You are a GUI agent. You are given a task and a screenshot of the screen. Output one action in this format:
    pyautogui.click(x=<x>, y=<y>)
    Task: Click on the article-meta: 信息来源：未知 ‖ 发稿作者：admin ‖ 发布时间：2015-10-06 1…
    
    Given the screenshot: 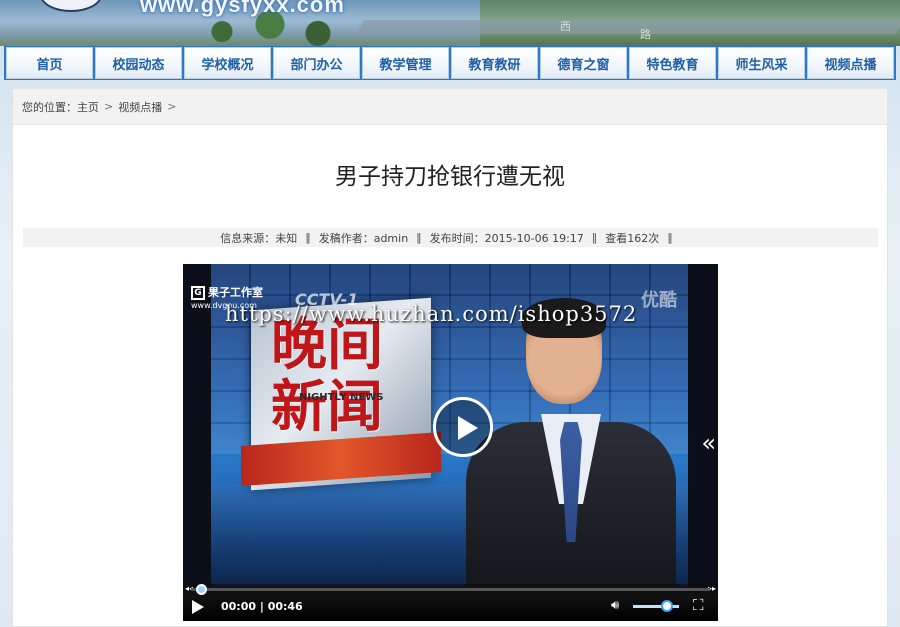 What is the action you would take?
    pyautogui.click(x=450, y=237)
    